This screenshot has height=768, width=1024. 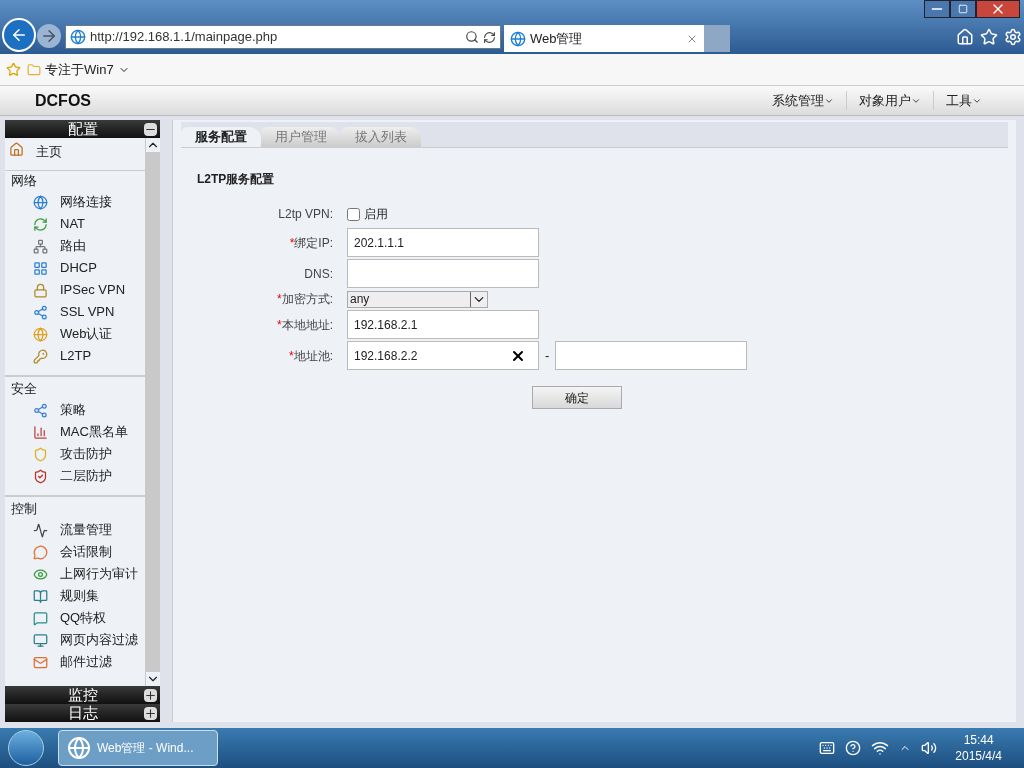 I want to click on sidebar-item: 路由, so click(x=75, y=246).